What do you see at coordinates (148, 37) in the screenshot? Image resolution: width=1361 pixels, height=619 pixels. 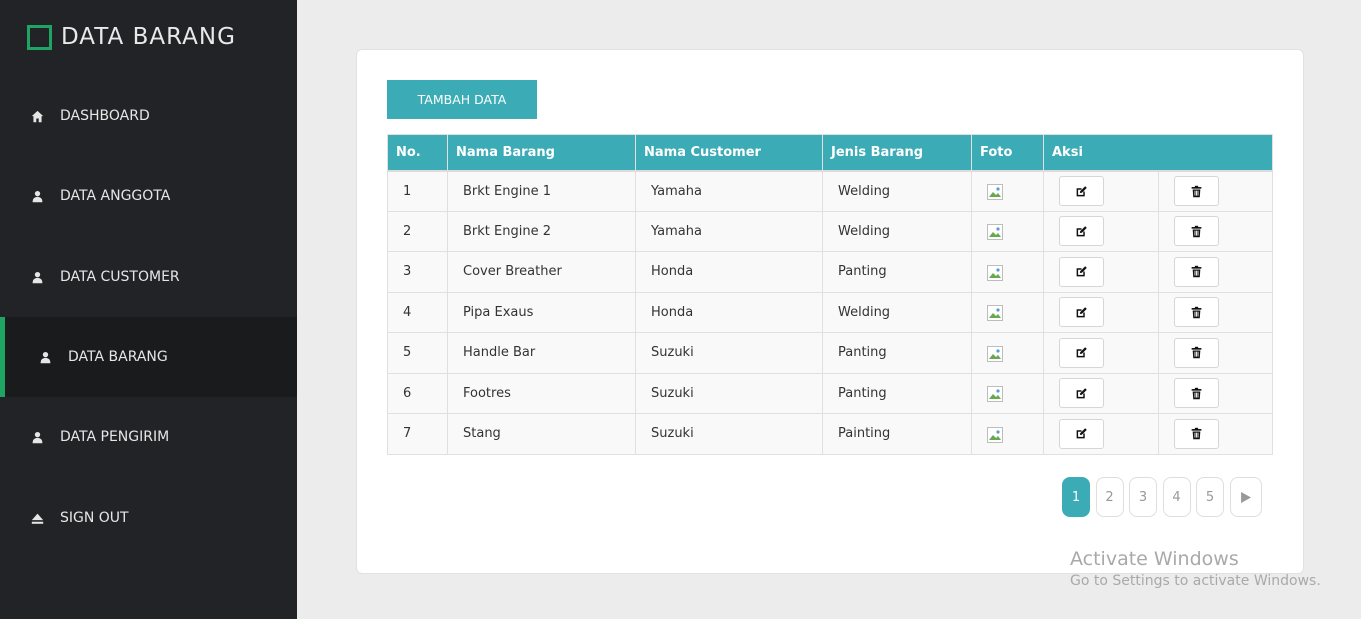 I see `brand-title: DATA BARANG` at bounding box center [148, 37].